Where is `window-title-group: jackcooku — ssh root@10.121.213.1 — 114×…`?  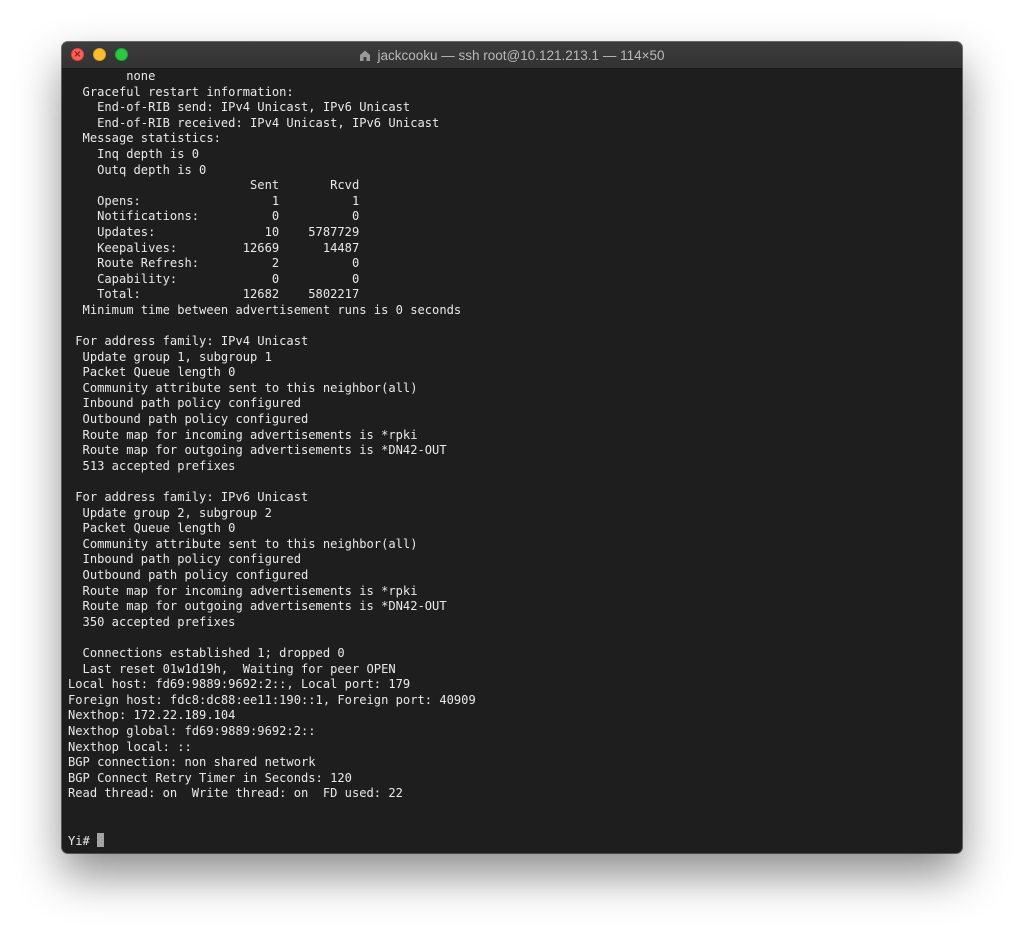
window-title-group: jackcooku — ssh root@10.121.213.1 — 114×… is located at coordinates (512, 55).